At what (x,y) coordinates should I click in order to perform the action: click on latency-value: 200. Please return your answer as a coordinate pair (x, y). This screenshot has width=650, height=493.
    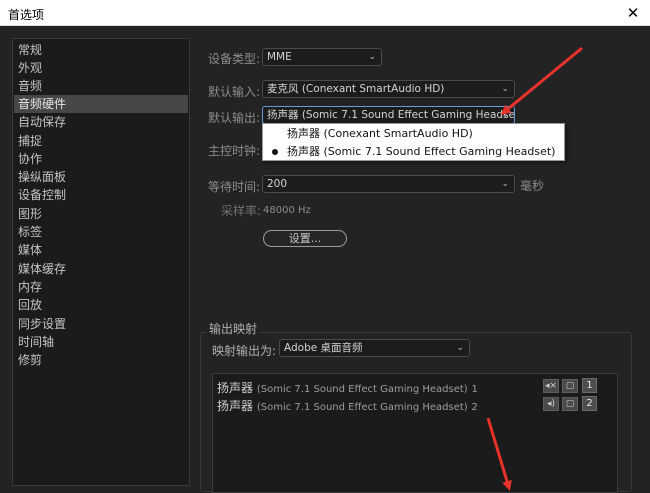
    Looking at the image, I should click on (277, 184).